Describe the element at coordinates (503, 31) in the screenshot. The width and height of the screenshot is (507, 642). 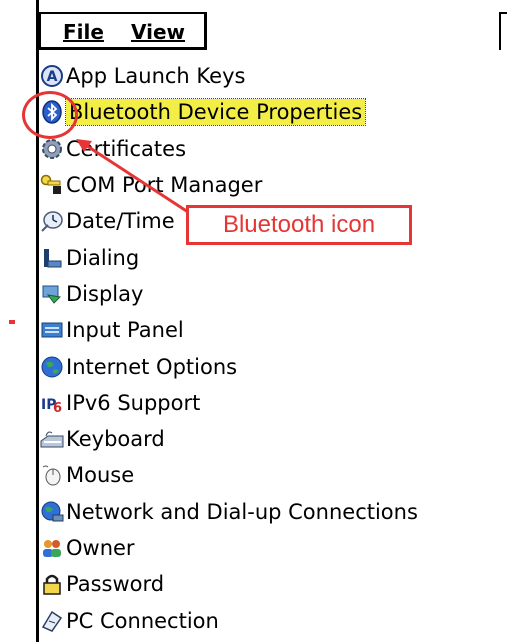
I see `toolbar-edge` at that location.